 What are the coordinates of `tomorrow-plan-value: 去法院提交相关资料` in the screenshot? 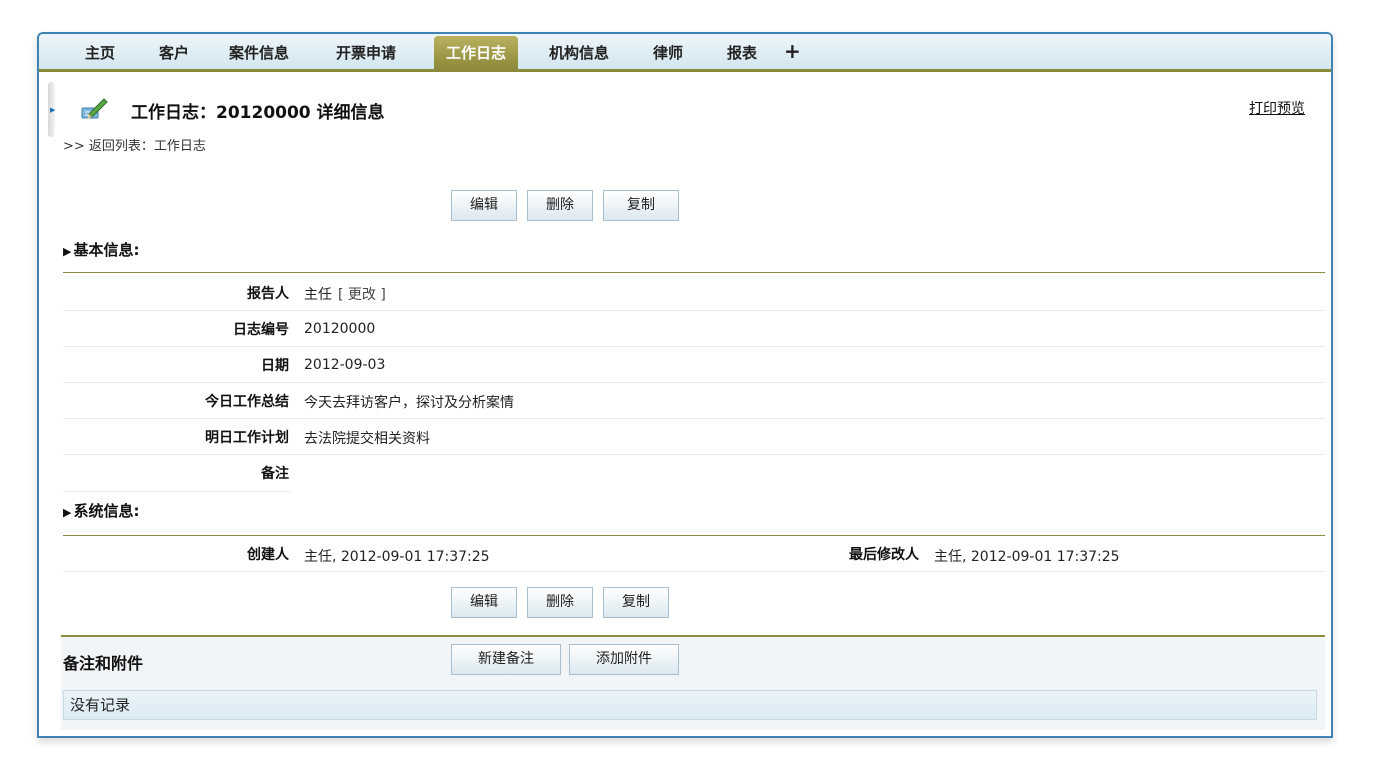 It's located at (367, 439).